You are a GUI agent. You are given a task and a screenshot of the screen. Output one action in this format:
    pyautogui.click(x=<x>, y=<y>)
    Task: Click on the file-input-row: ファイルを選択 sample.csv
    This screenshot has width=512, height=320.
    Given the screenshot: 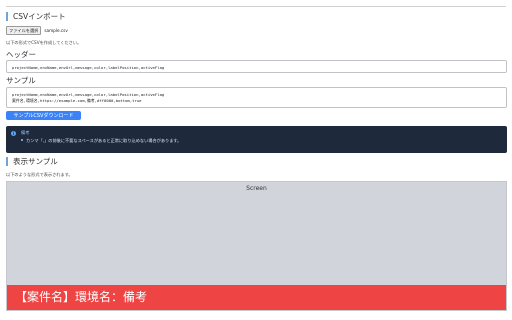 What is the action you would take?
    pyautogui.click(x=37, y=30)
    